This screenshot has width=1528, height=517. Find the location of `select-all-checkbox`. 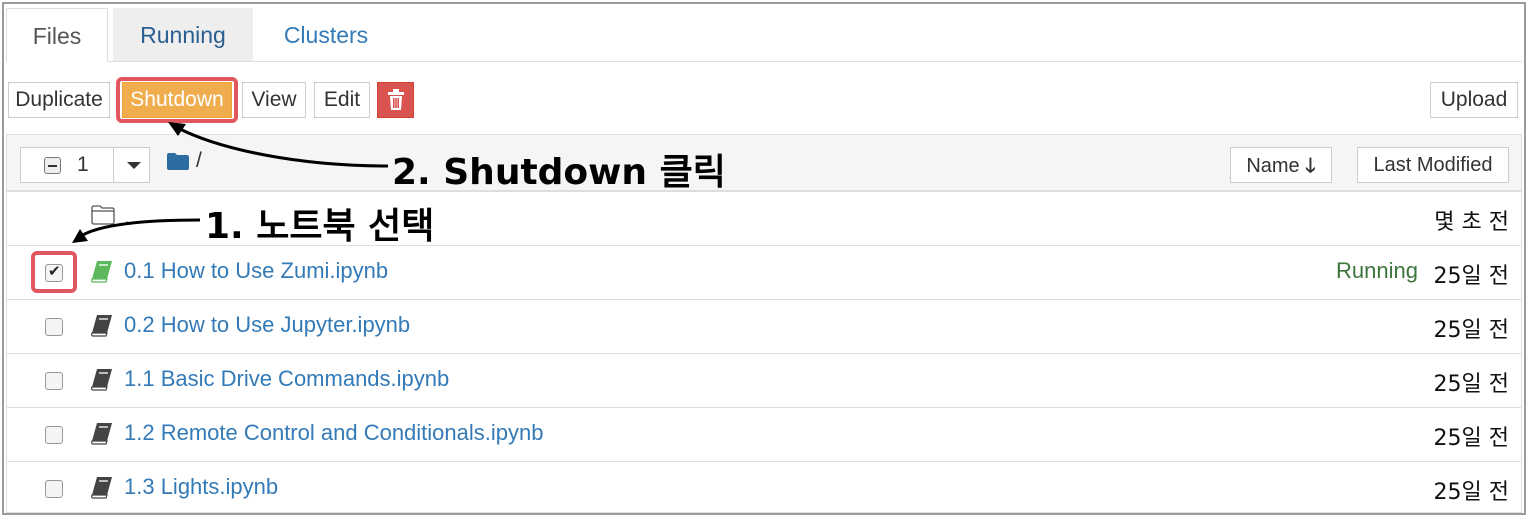

select-all-checkbox is located at coordinates (52, 165).